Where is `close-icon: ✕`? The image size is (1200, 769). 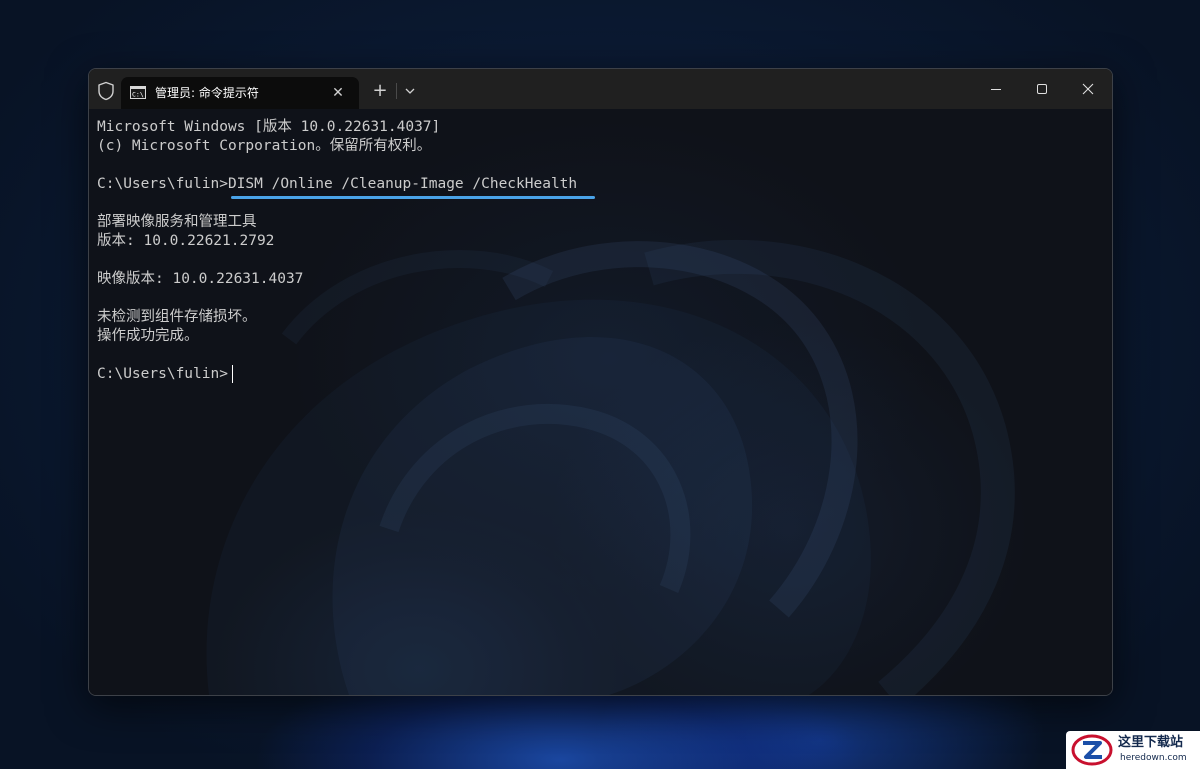 close-icon: ✕ is located at coordinates (338, 93).